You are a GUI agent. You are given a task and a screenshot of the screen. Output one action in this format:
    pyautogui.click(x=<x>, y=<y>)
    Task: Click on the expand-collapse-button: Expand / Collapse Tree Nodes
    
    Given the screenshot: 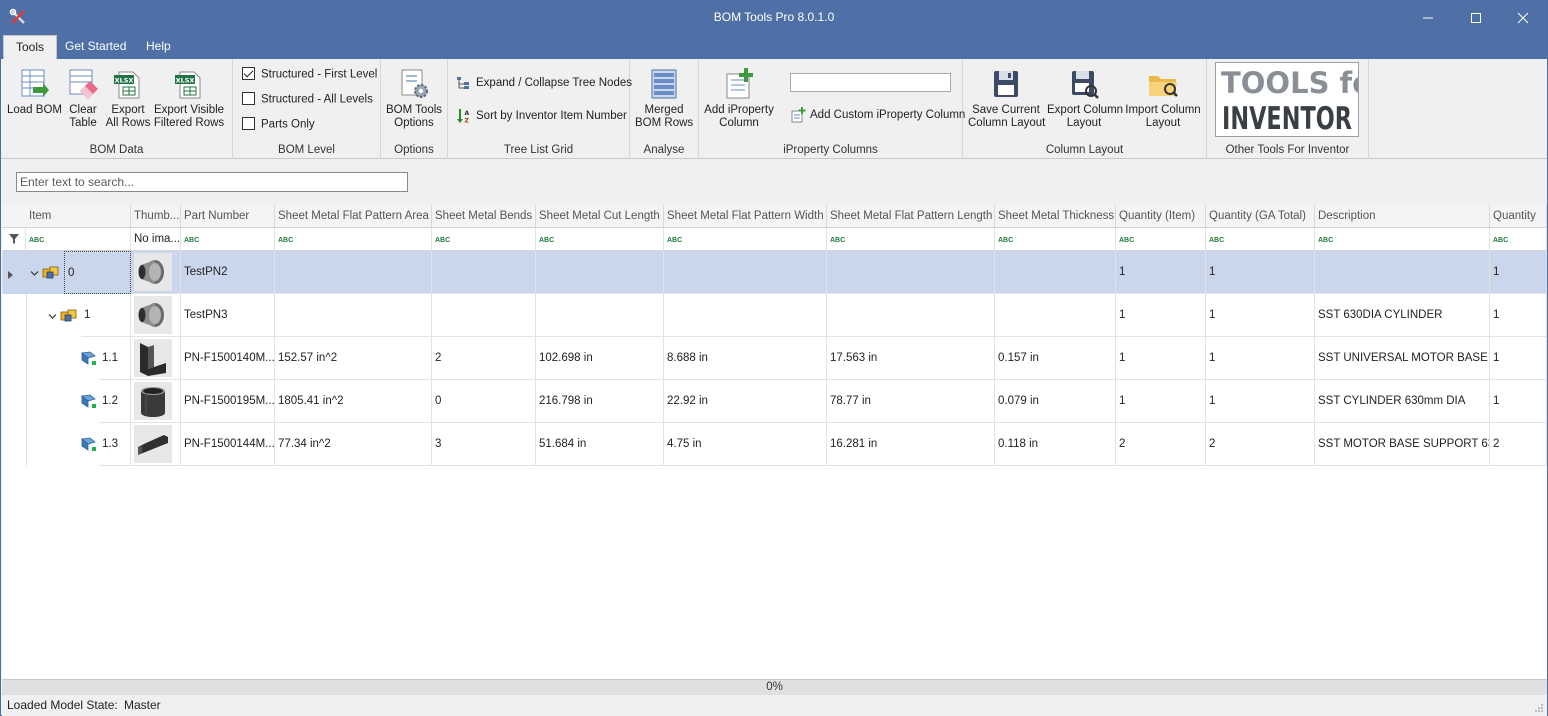 What is the action you would take?
    pyautogui.click(x=544, y=83)
    